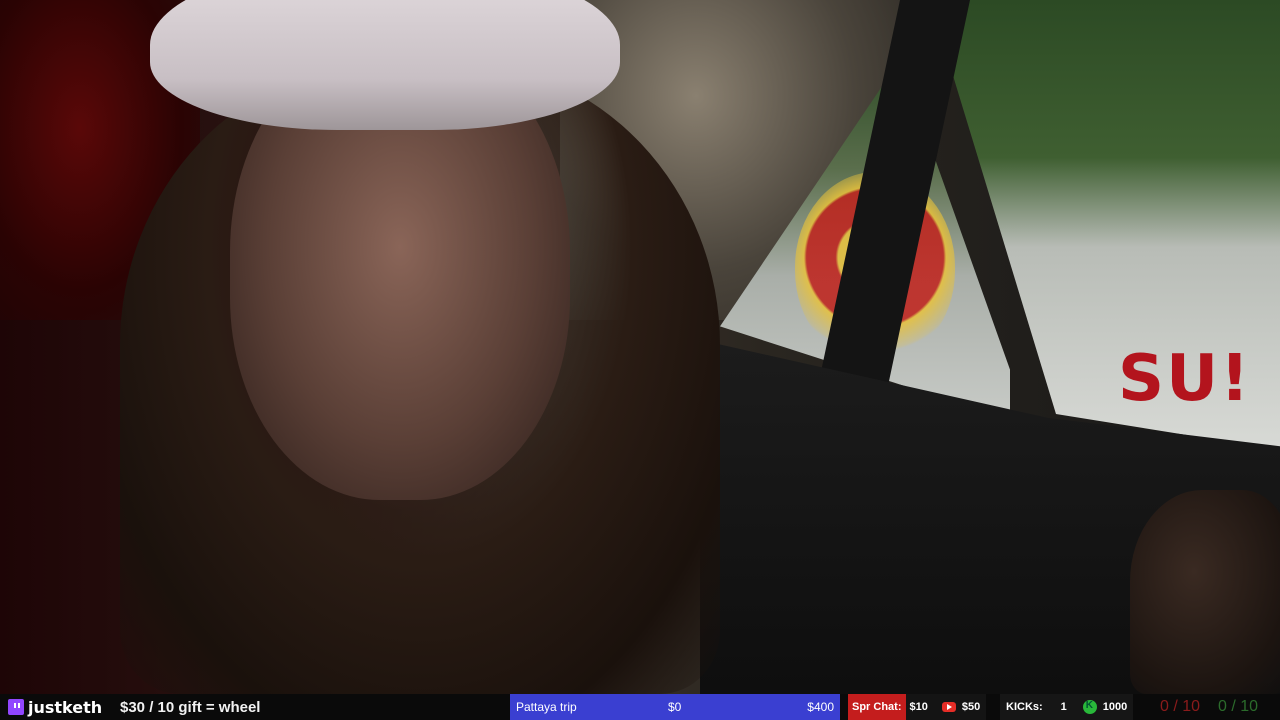 This screenshot has width=1280, height=720. I want to click on youtube-icon, so click(948, 707).